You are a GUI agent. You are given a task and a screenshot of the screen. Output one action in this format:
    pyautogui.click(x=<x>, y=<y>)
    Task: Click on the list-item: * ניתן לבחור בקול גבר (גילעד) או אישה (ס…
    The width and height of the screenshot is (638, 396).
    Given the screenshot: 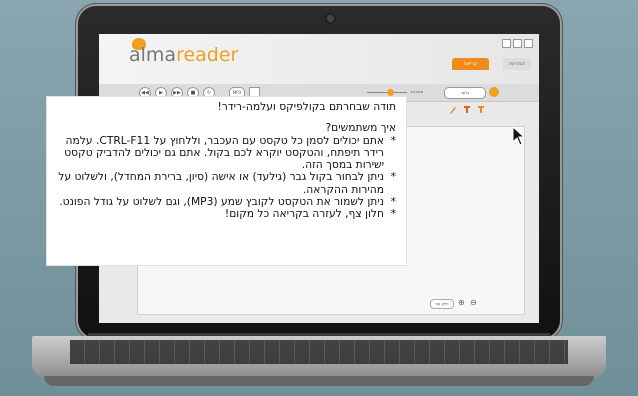 What is the action you would take?
    pyautogui.click(x=226, y=183)
    